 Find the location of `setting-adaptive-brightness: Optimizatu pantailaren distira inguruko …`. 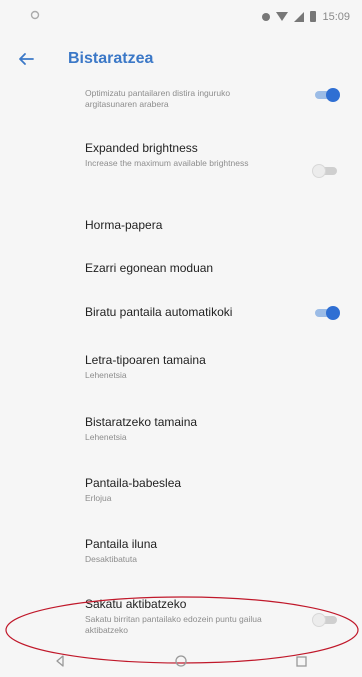

setting-adaptive-brightness: Optimizatu pantailaren distira inguruko … is located at coordinates (181, 103).